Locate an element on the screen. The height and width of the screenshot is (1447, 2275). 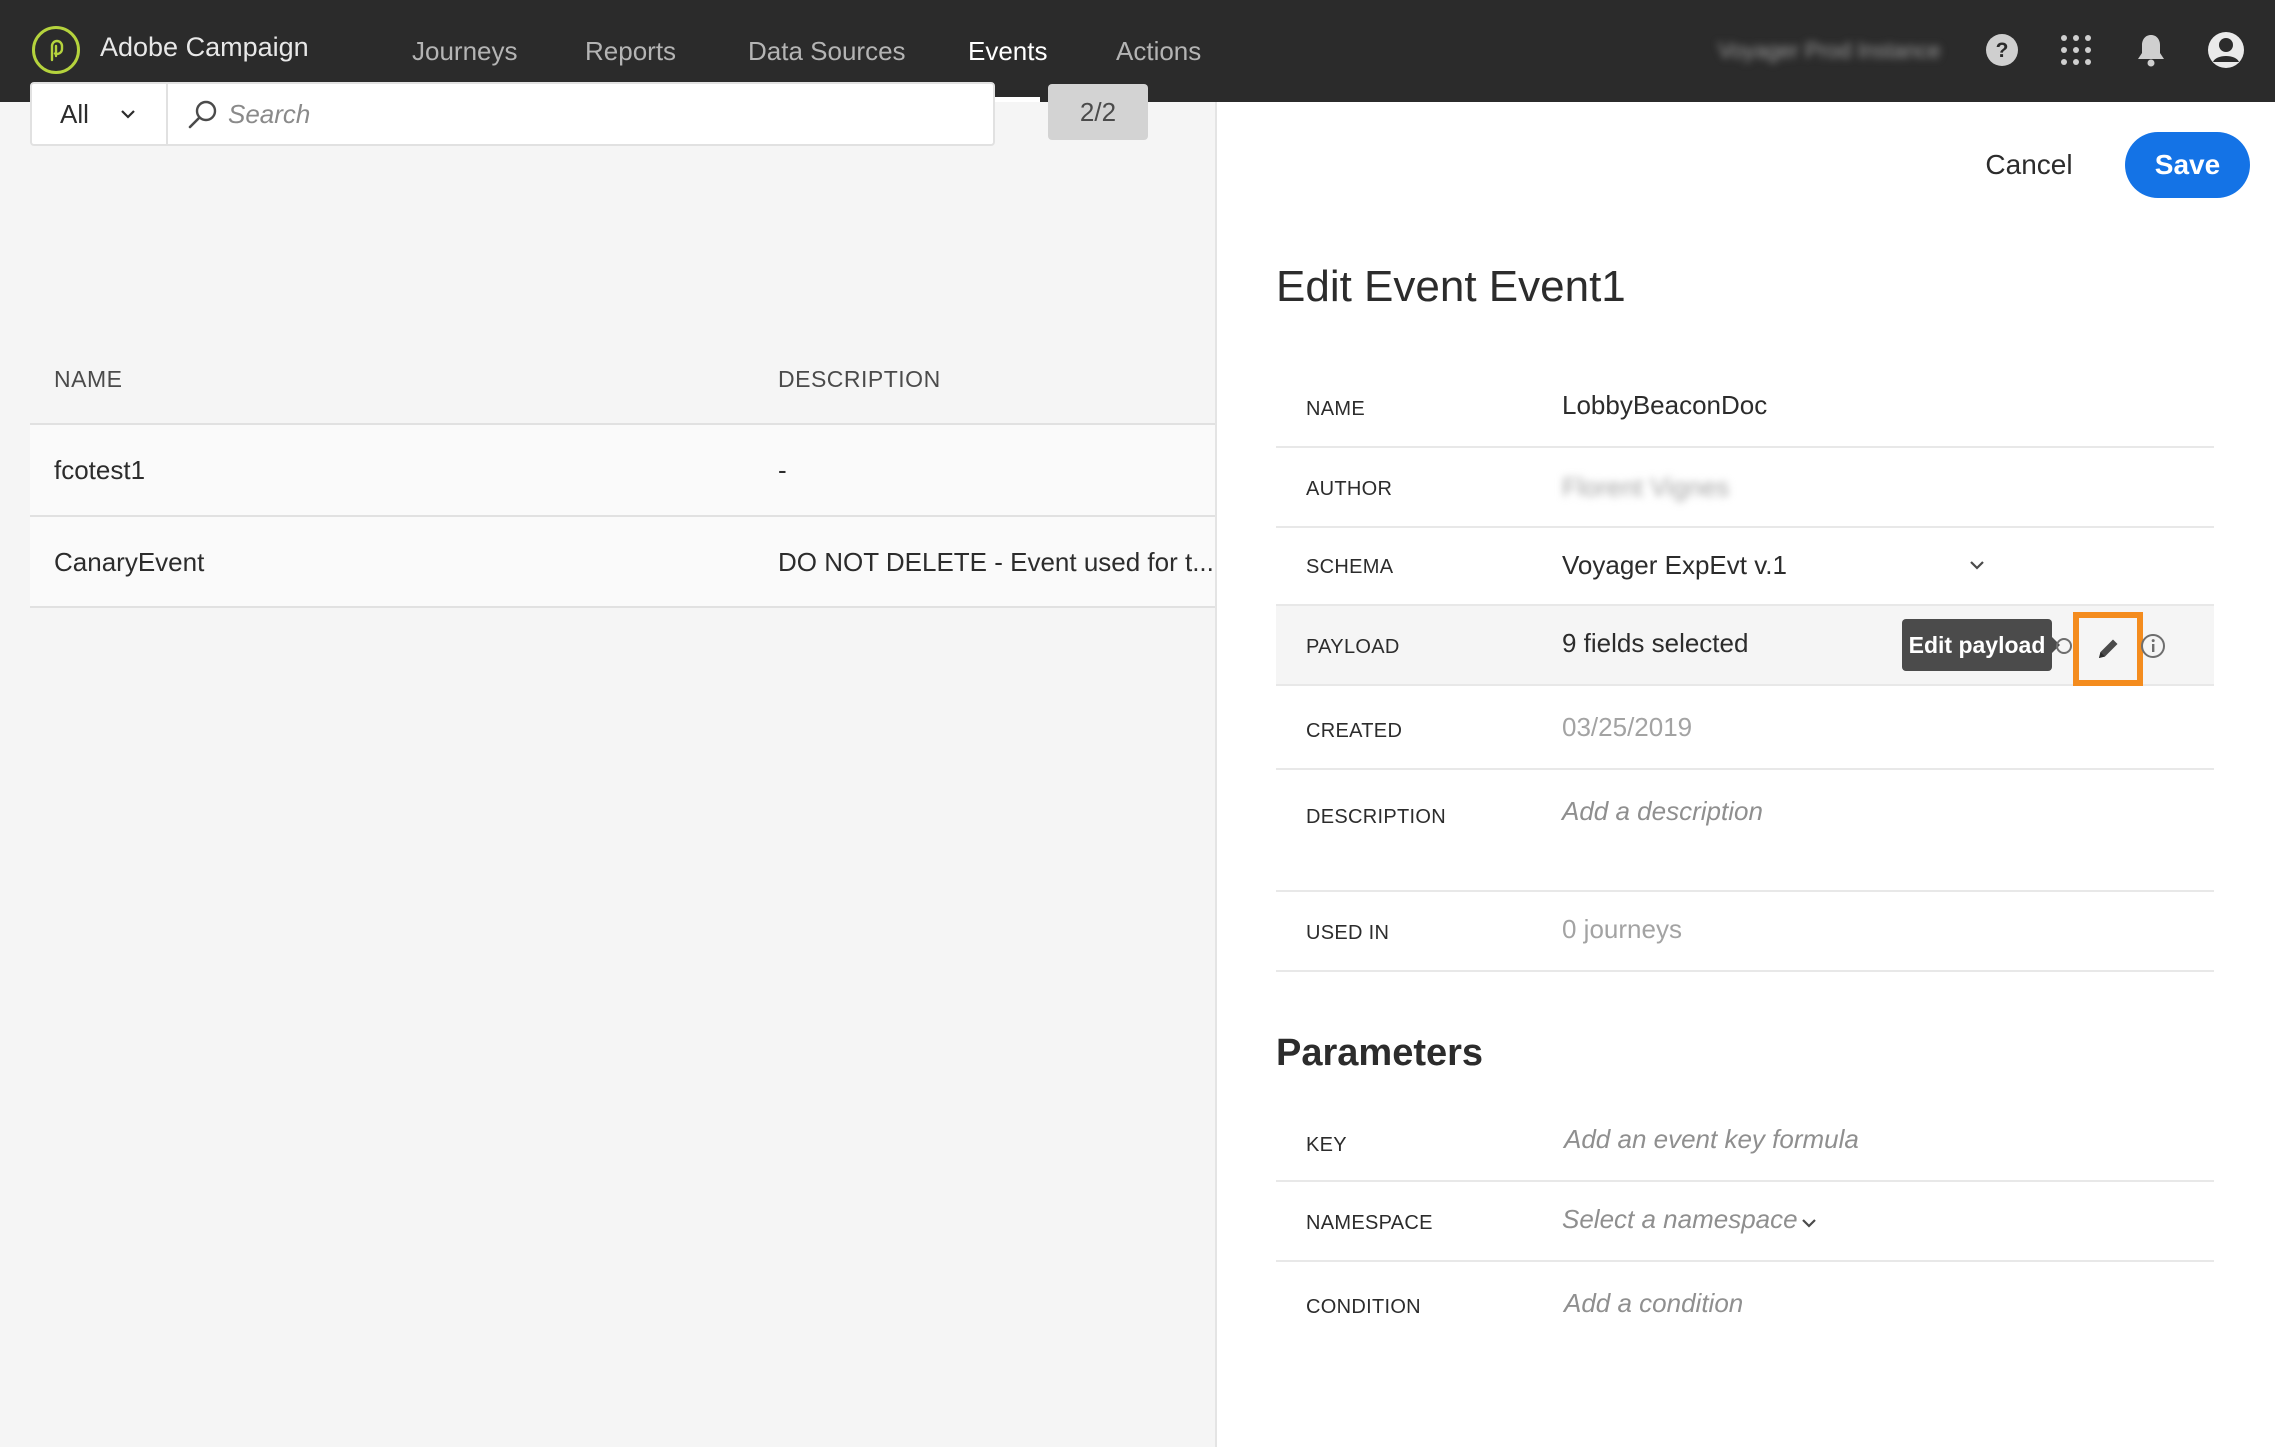
filter-dropdown-value: All is located at coordinates (74, 113).